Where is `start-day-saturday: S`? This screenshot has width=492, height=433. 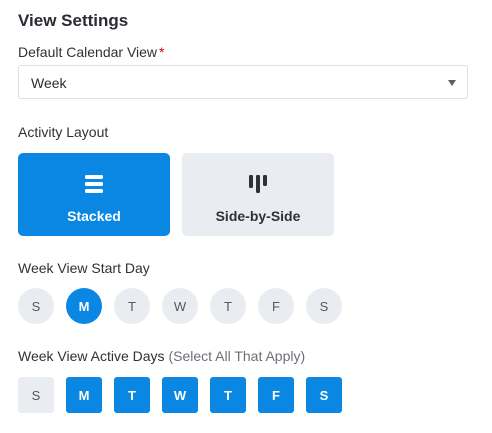
start-day-saturday: S is located at coordinates (324, 306).